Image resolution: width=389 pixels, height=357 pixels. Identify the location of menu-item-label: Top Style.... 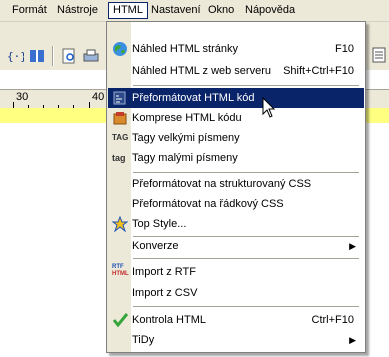
(159, 224).